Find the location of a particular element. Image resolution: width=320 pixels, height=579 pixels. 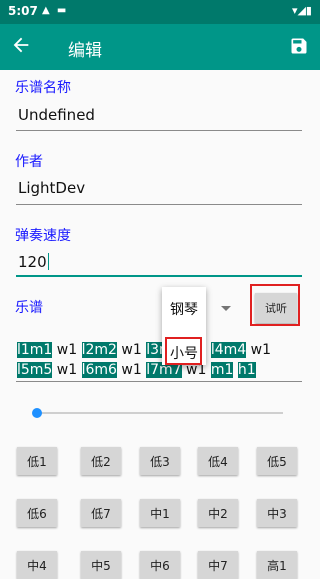

note-token-highlighted: m6 is located at coordinates (105, 370).